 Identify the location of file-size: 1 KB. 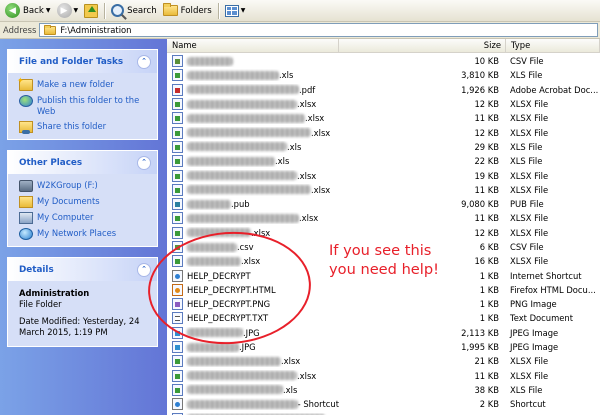
(489, 275).